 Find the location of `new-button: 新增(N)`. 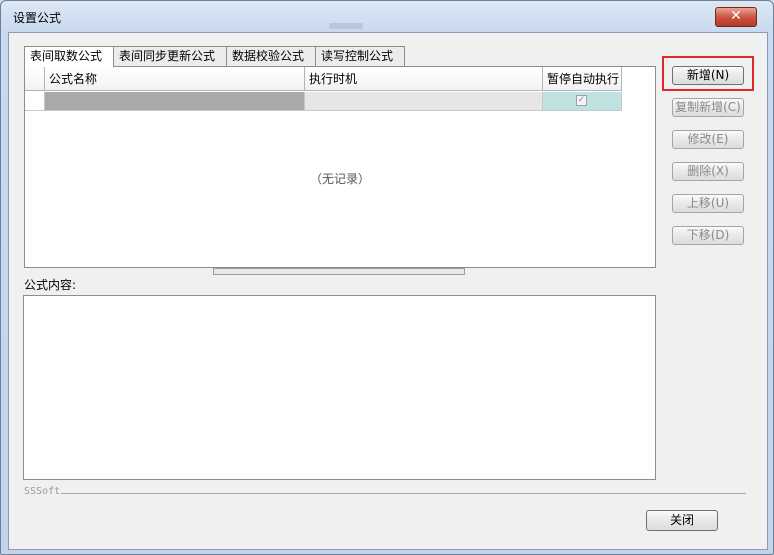

new-button: 新增(N) is located at coordinates (708, 75).